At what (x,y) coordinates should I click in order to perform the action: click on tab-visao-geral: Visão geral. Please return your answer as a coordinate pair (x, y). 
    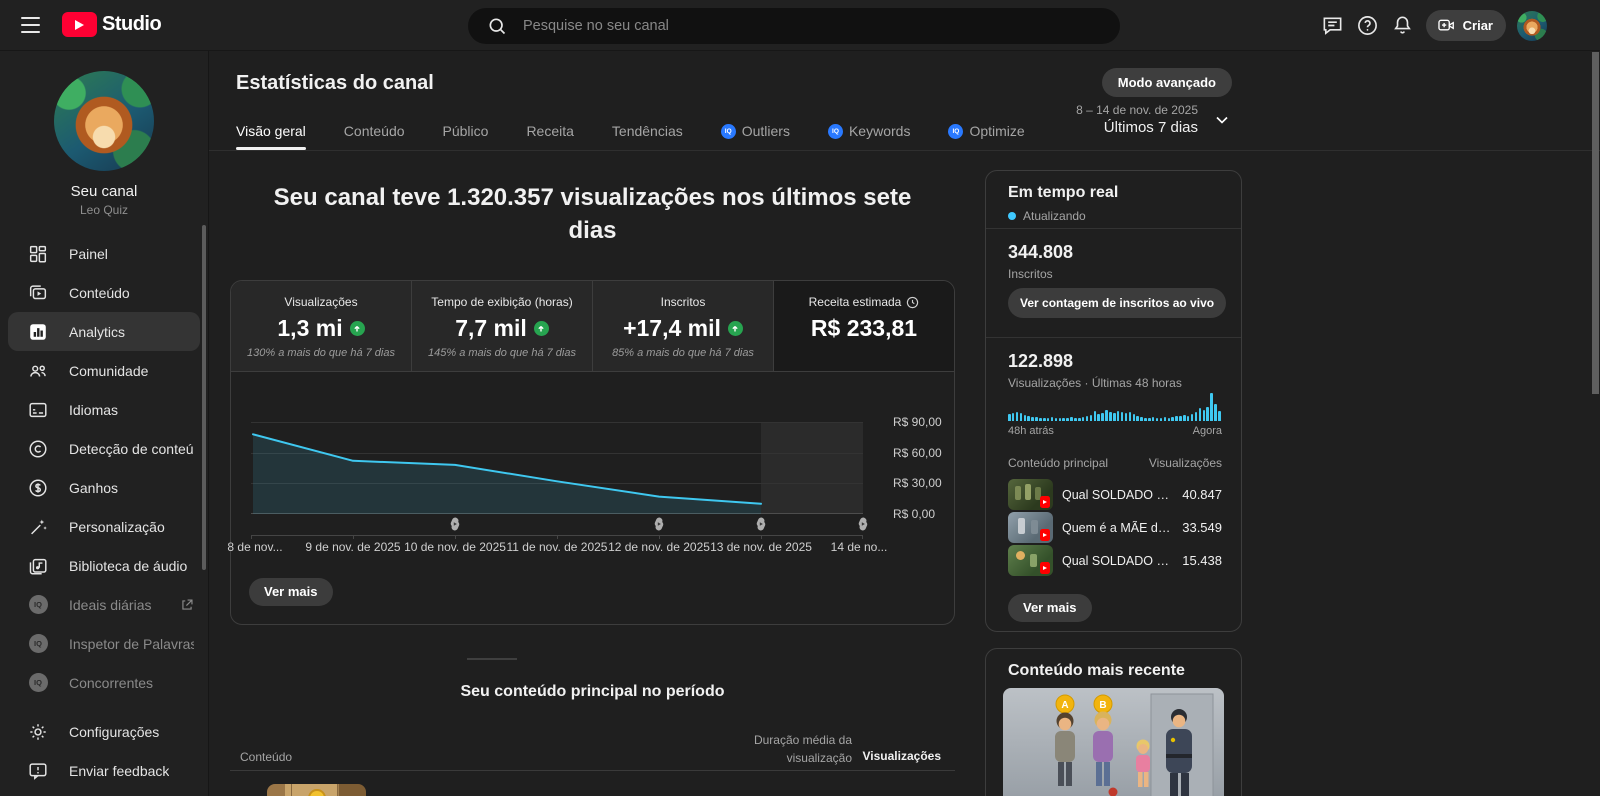
    Looking at the image, I should click on (271, 136).